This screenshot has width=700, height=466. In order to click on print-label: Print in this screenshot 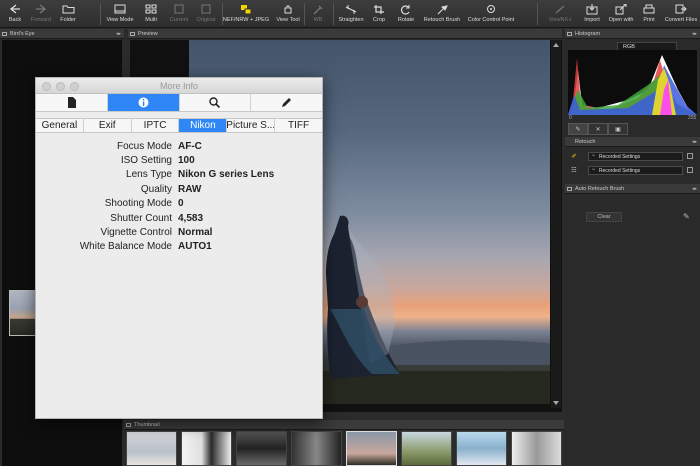, I will do `click(649, 20)`.